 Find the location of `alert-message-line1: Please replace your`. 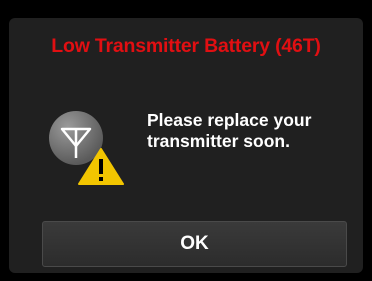

alert-message-line1: Please replace your is located at coordinates (229, 120).